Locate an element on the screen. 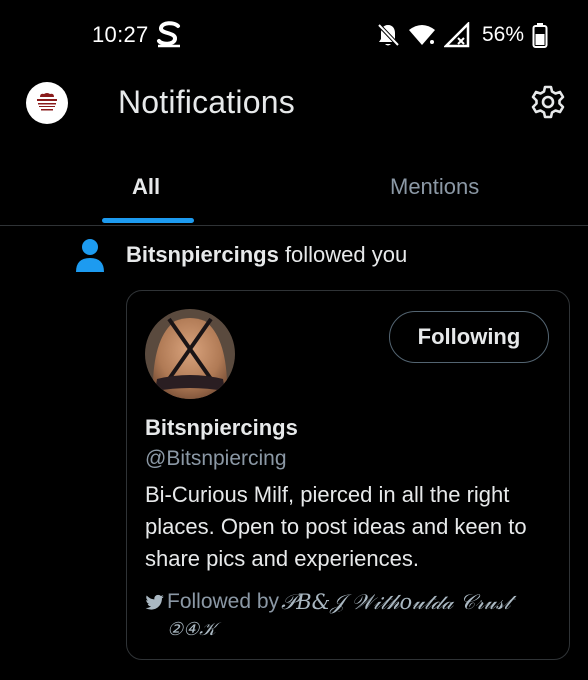 The width and height of the screenshot is (588, 680). avatar is located at coordinates (47, 103).